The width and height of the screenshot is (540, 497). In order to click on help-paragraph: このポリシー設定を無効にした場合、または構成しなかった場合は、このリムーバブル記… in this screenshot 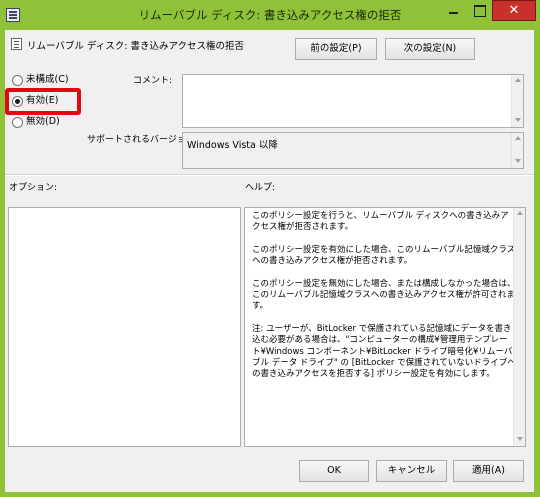, I will do `click(384, 296)`.